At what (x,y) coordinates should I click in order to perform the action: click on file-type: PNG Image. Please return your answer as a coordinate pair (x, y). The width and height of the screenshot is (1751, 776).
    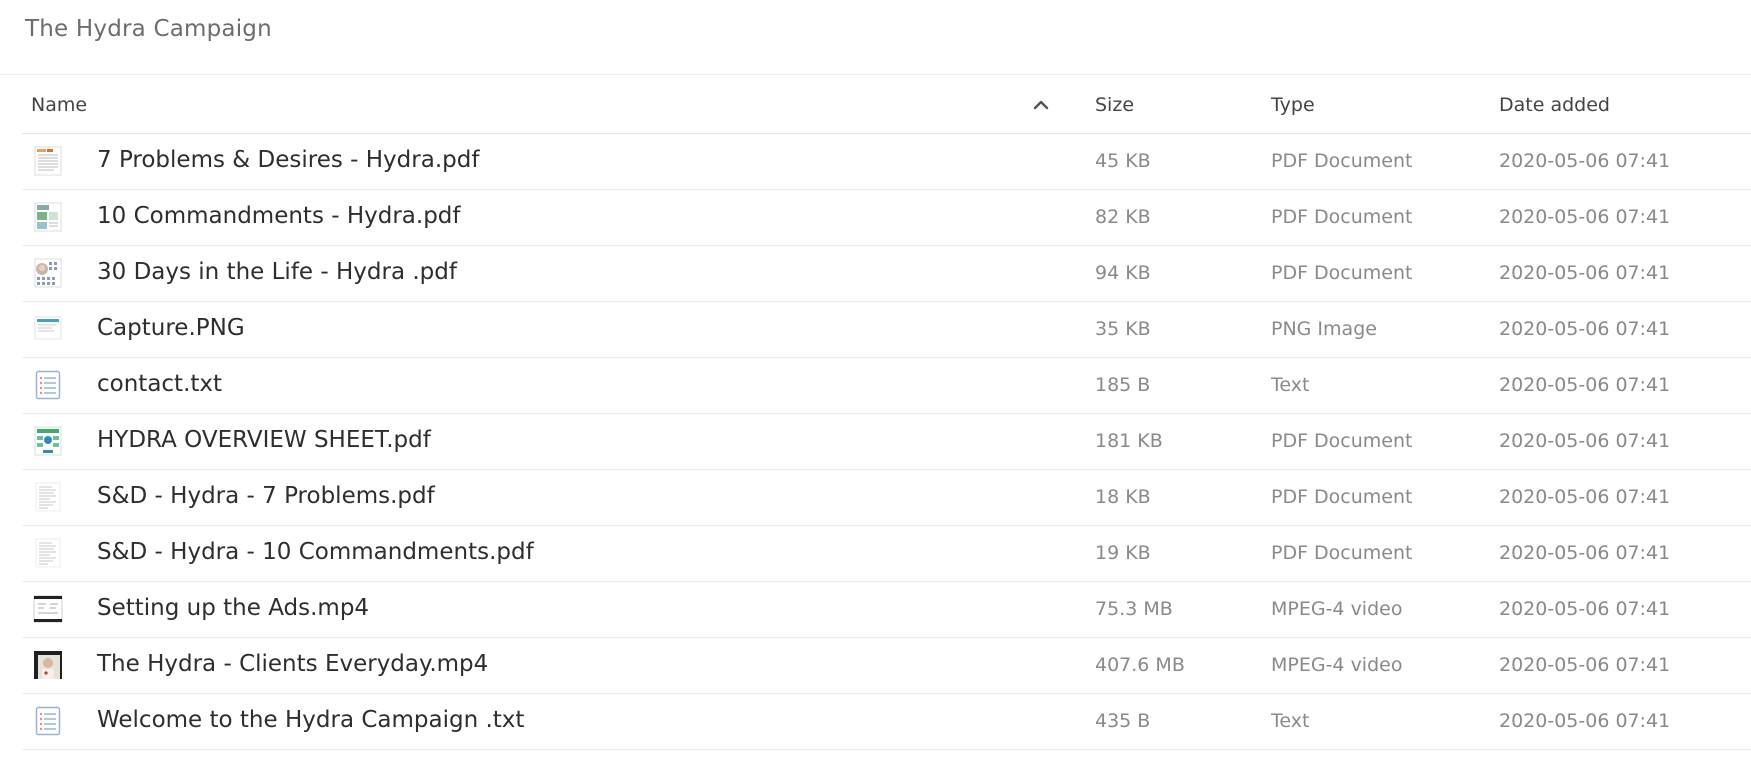
    Looking at the image, I should click on (1324, 329).